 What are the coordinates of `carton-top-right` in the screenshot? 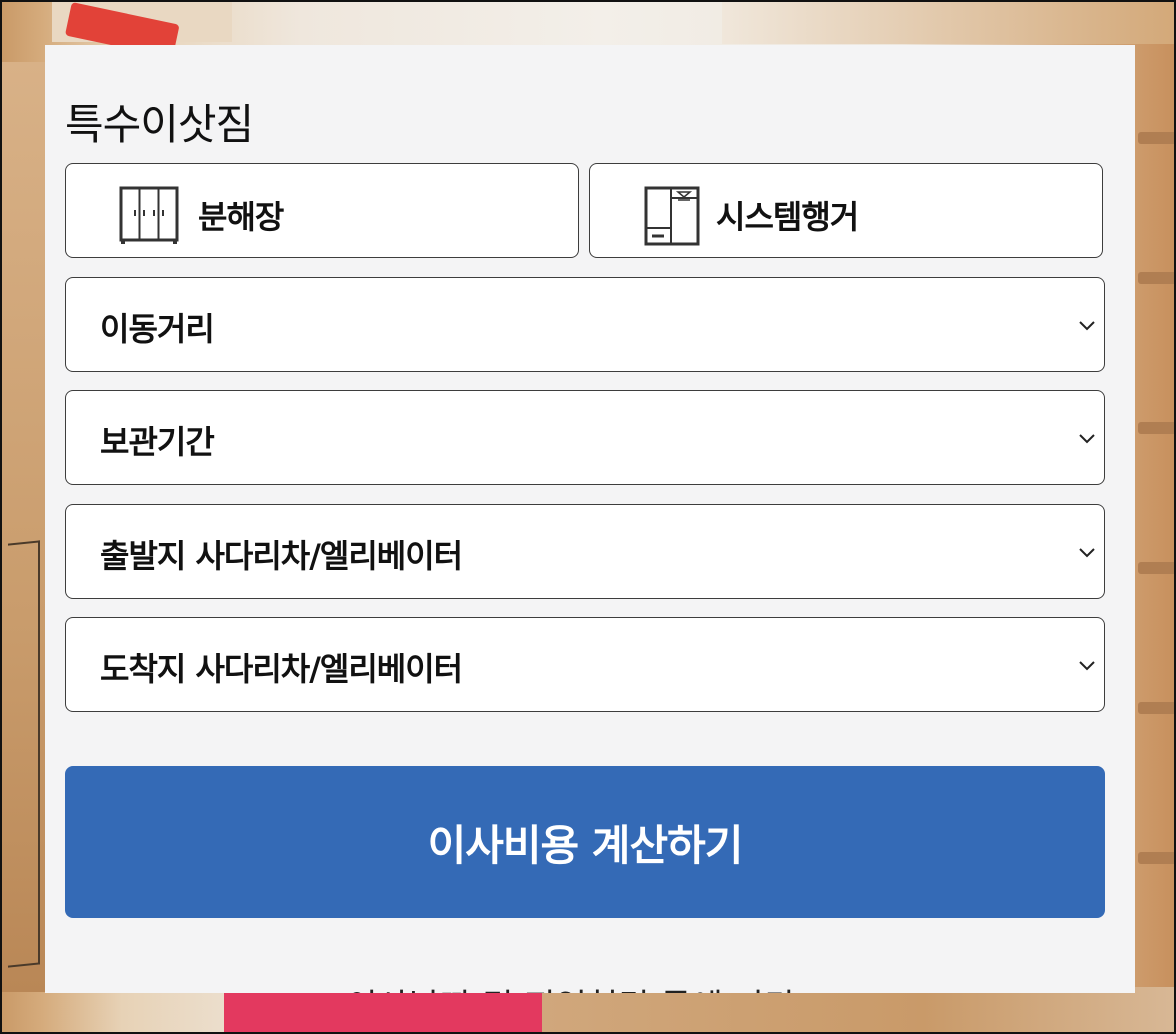 It's located at (948, 23).